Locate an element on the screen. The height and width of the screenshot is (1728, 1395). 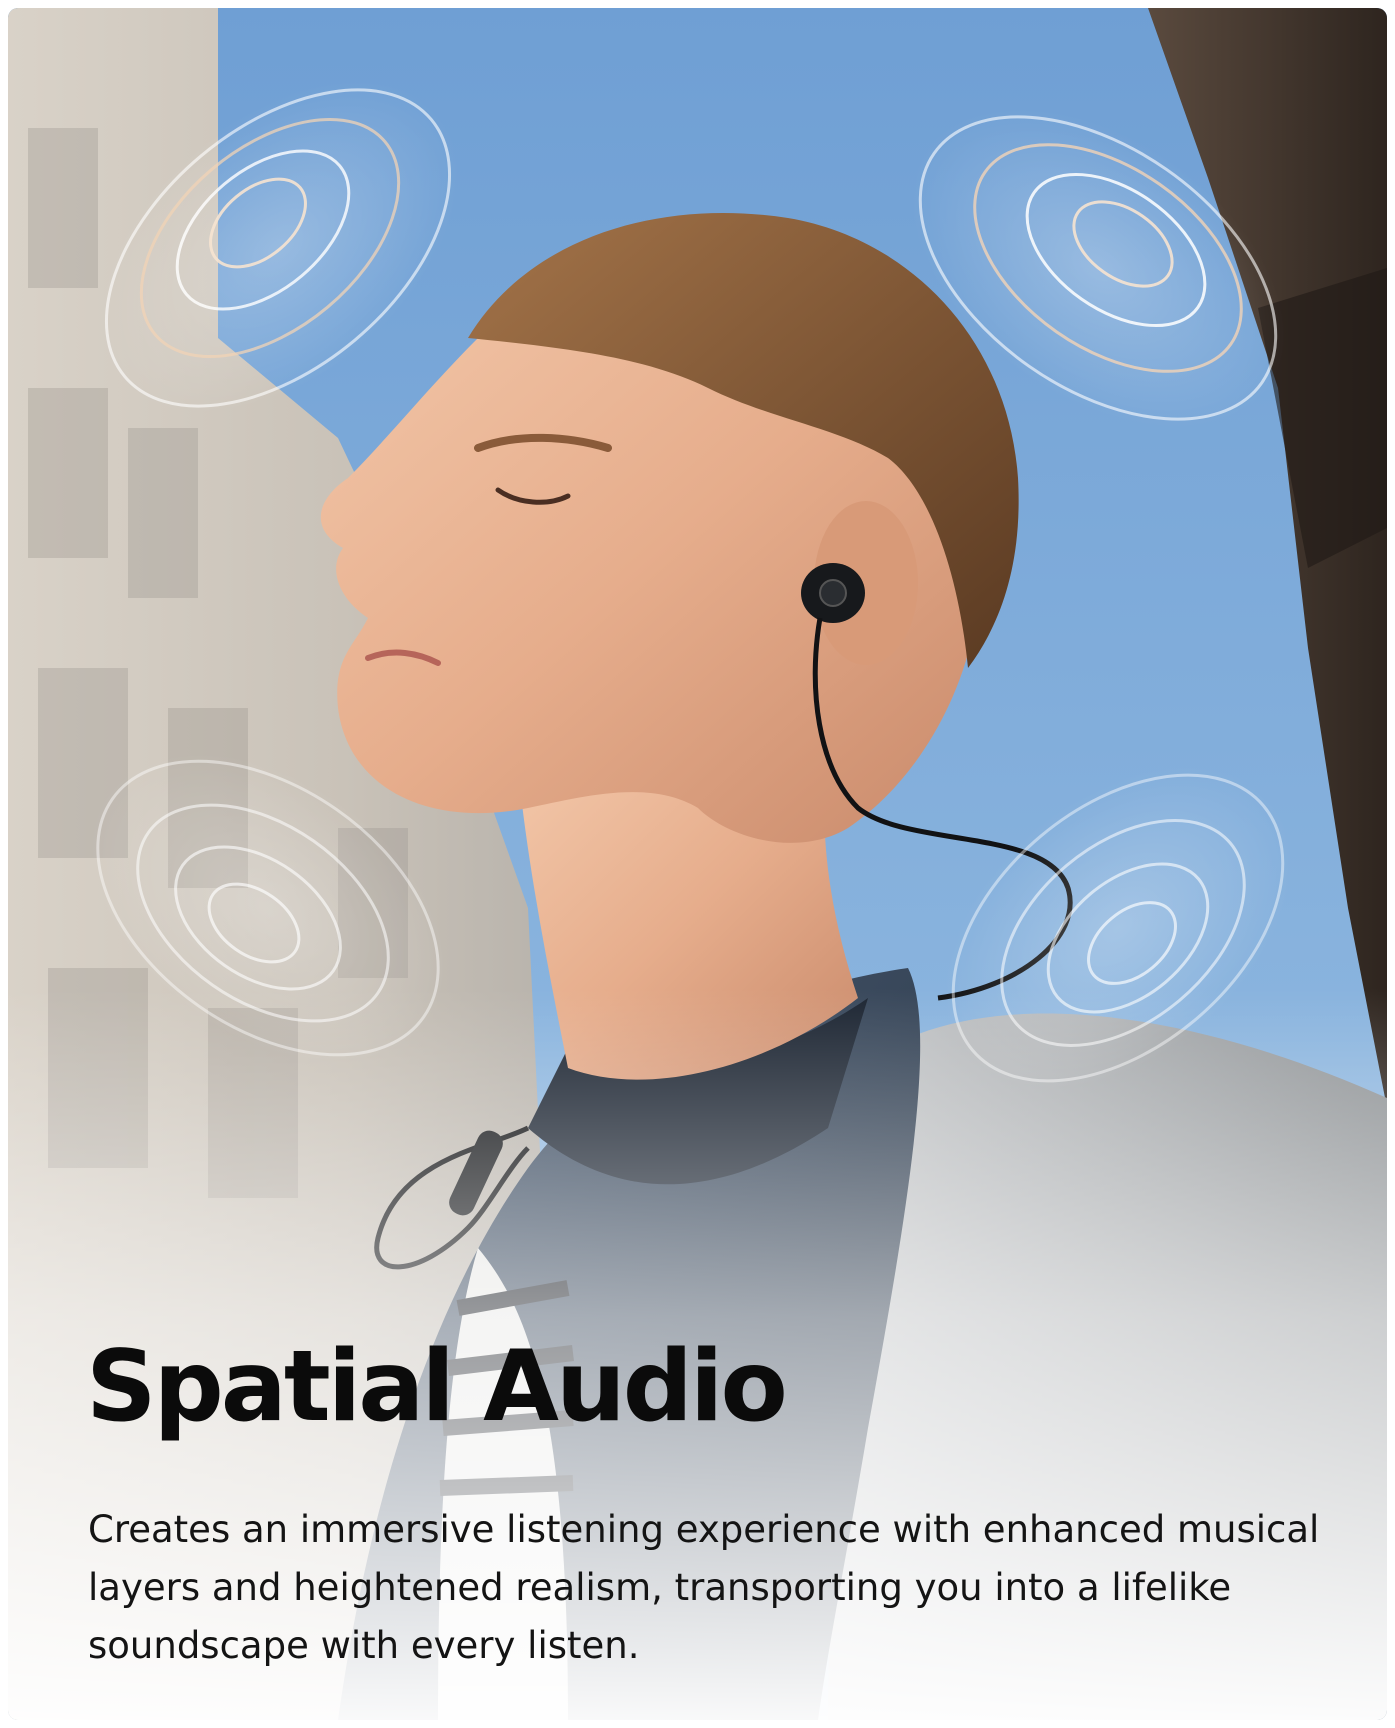
earbud-icon is located at coordinates (833, 593).